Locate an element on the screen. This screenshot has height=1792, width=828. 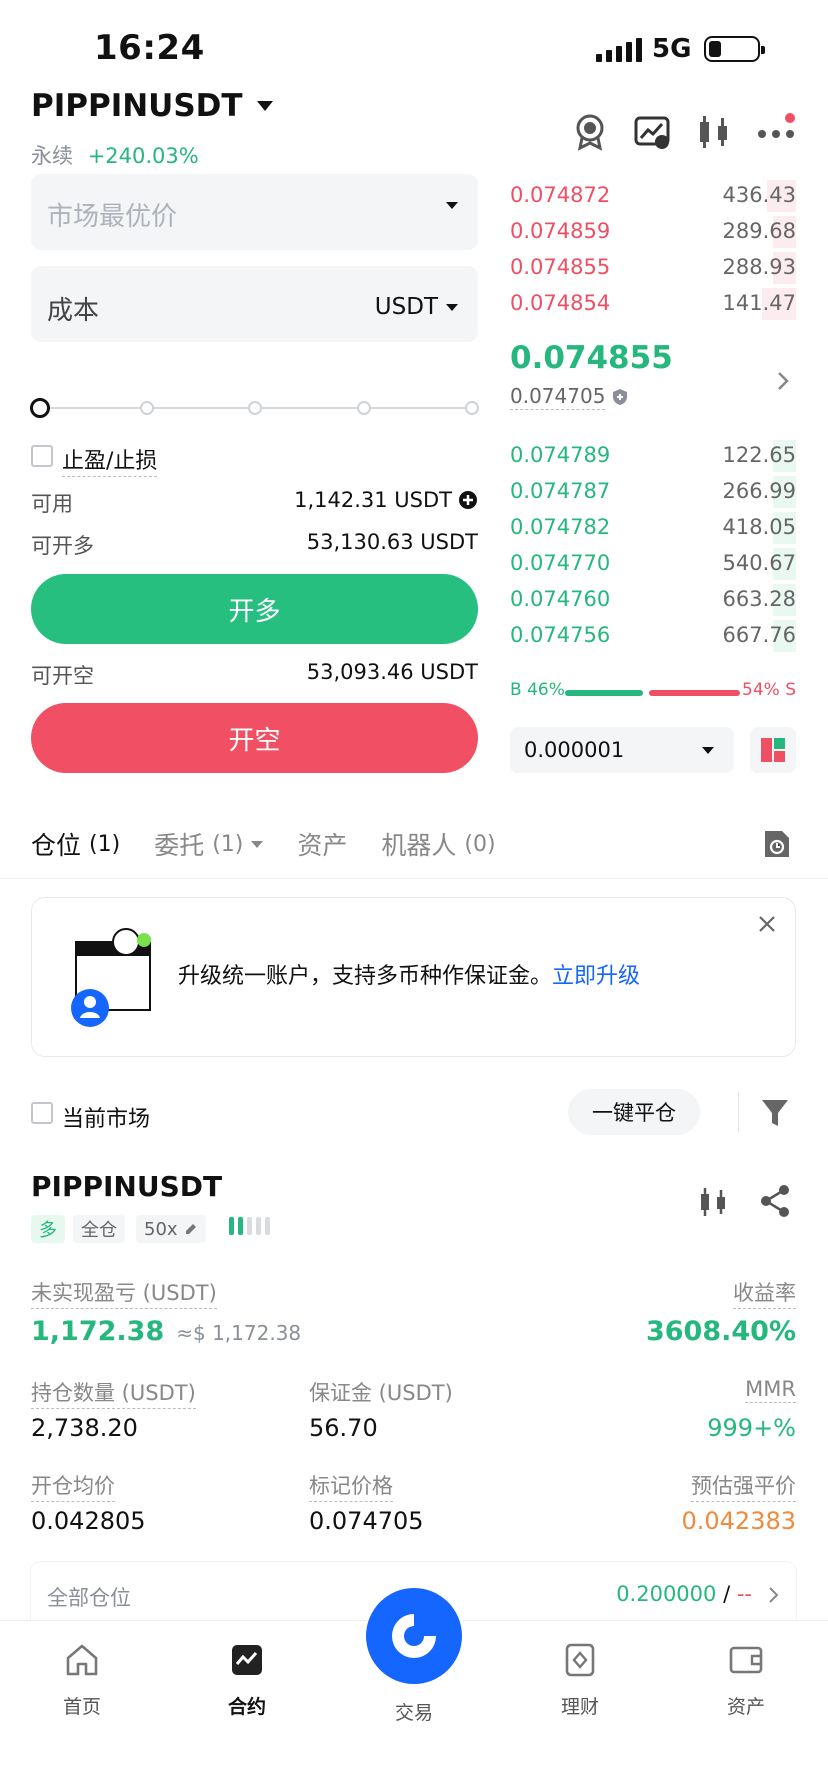
tab-positions: 仓位 (1) is located at coordinates (75, 844).